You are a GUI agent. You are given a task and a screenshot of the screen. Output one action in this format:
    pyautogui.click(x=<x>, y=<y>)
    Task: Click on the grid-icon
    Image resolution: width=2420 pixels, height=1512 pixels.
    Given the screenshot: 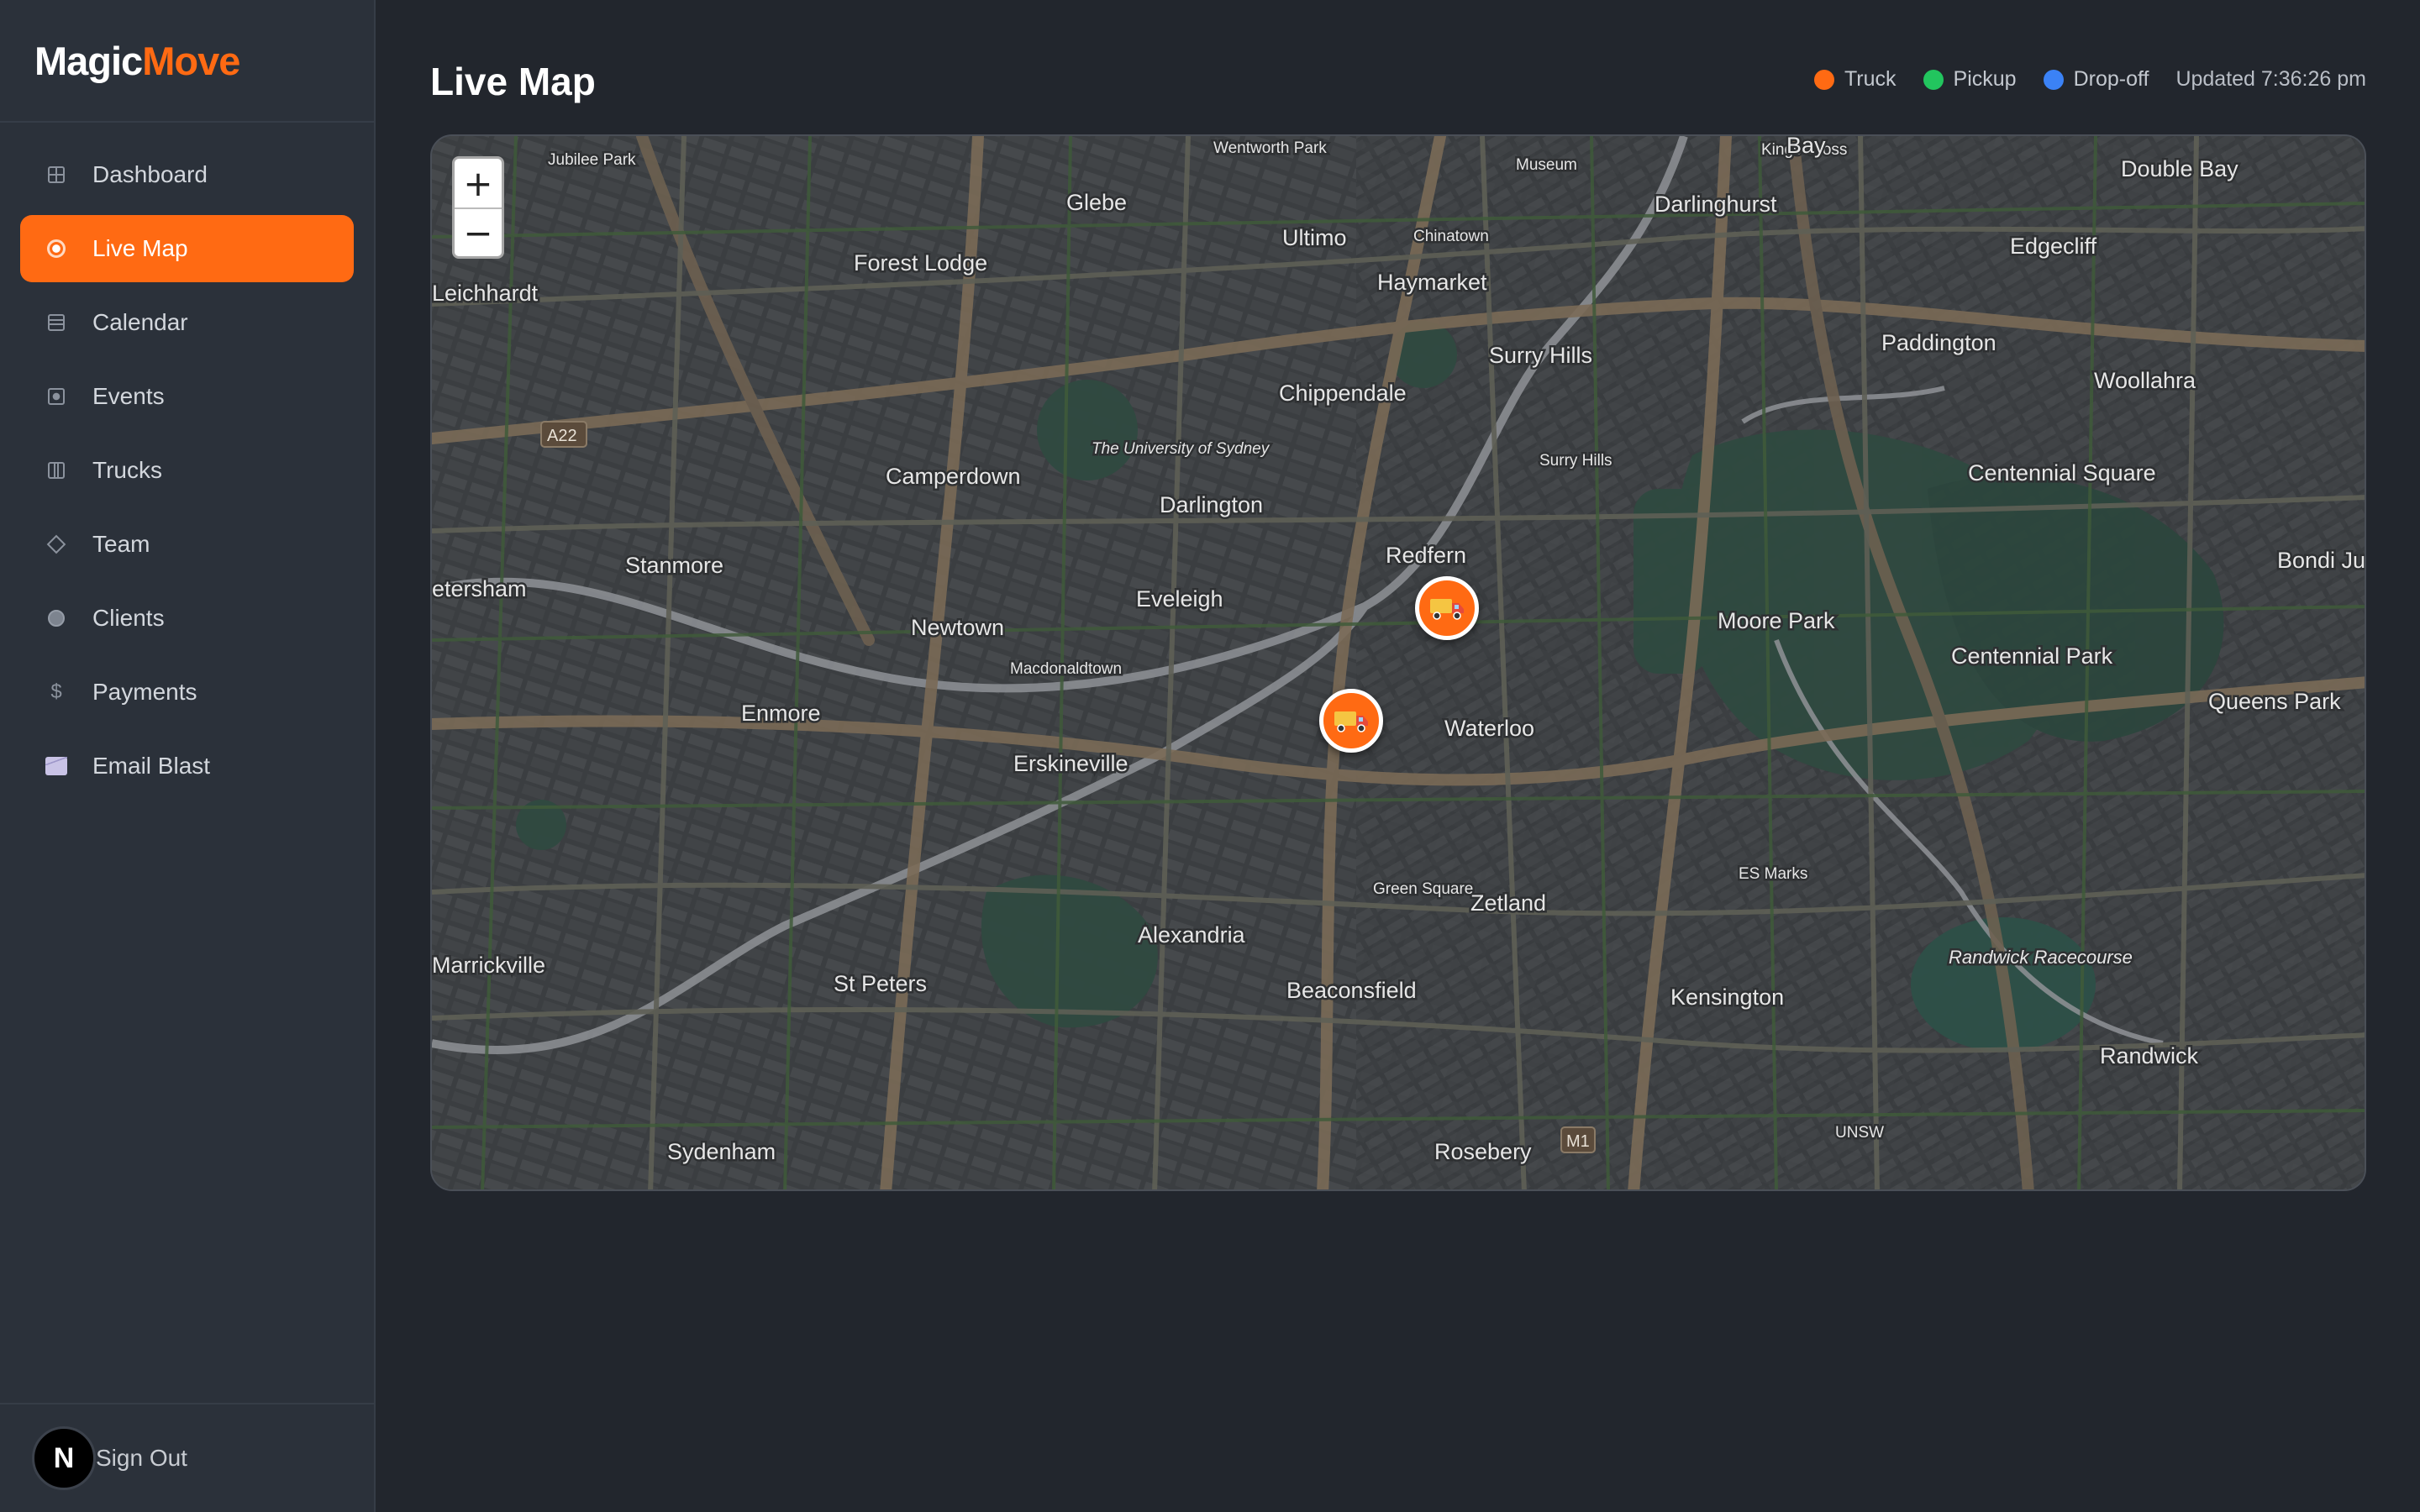 What is the action you would take?
    pyautogui.click(x=56, y=175)
    